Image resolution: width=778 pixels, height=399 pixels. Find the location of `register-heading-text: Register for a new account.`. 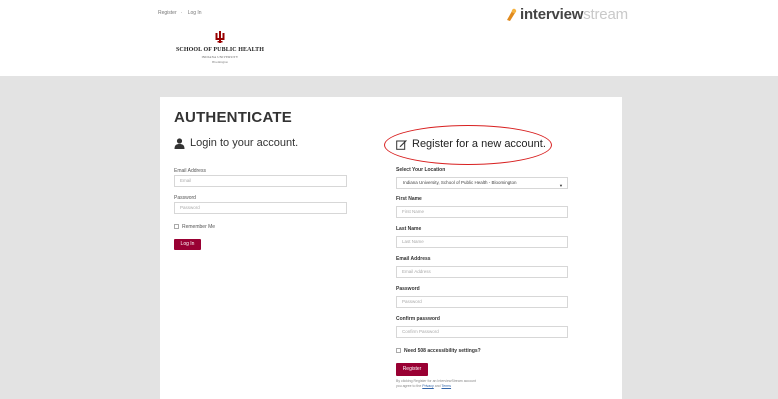

register-heading-text: Register for a new account. is located at coordinates (479, 144).